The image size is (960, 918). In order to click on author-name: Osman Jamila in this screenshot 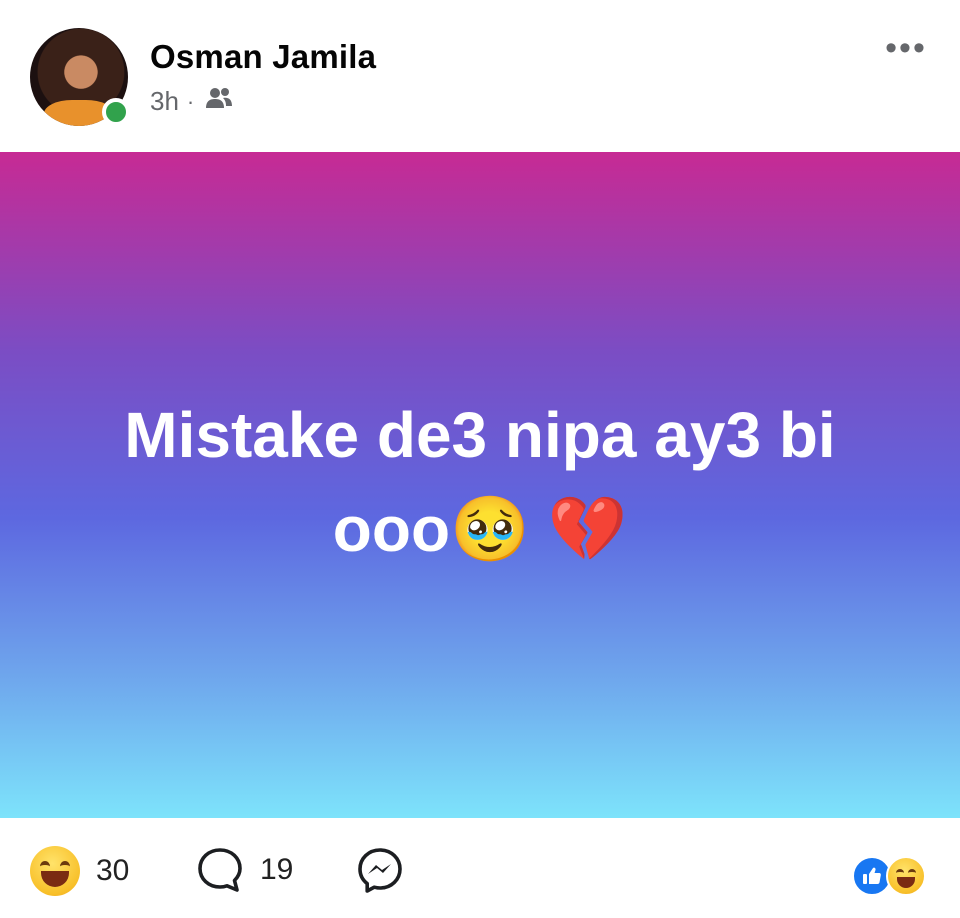, I will do `click(263, 57)`.